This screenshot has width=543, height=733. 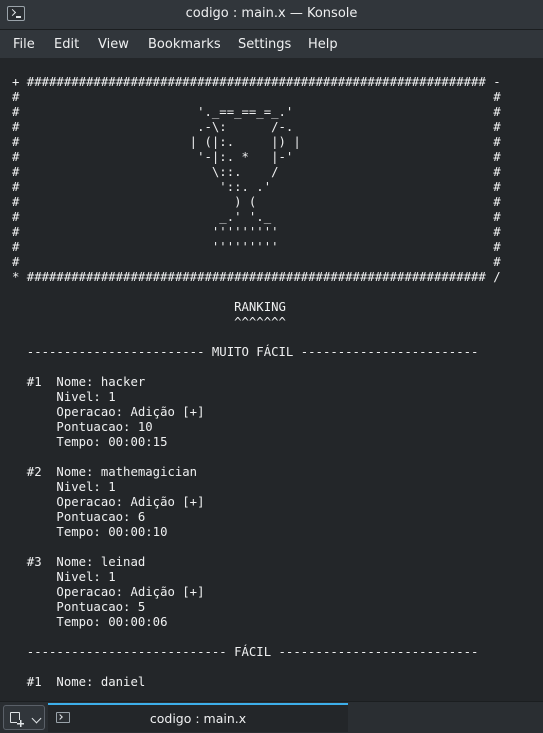 What do you see at coordinates (17, 719) in the screenshot?
I see `new-tab-icon` at bounding box center [17, 719].